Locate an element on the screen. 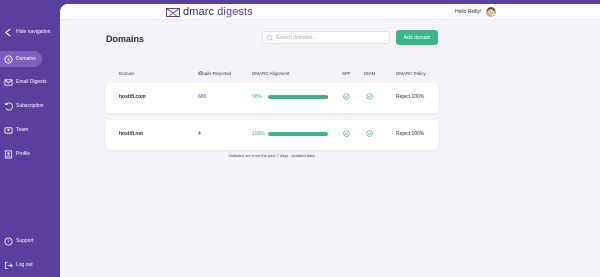  sidebar-item-profile: Profile is located at coordinates (15, 154).